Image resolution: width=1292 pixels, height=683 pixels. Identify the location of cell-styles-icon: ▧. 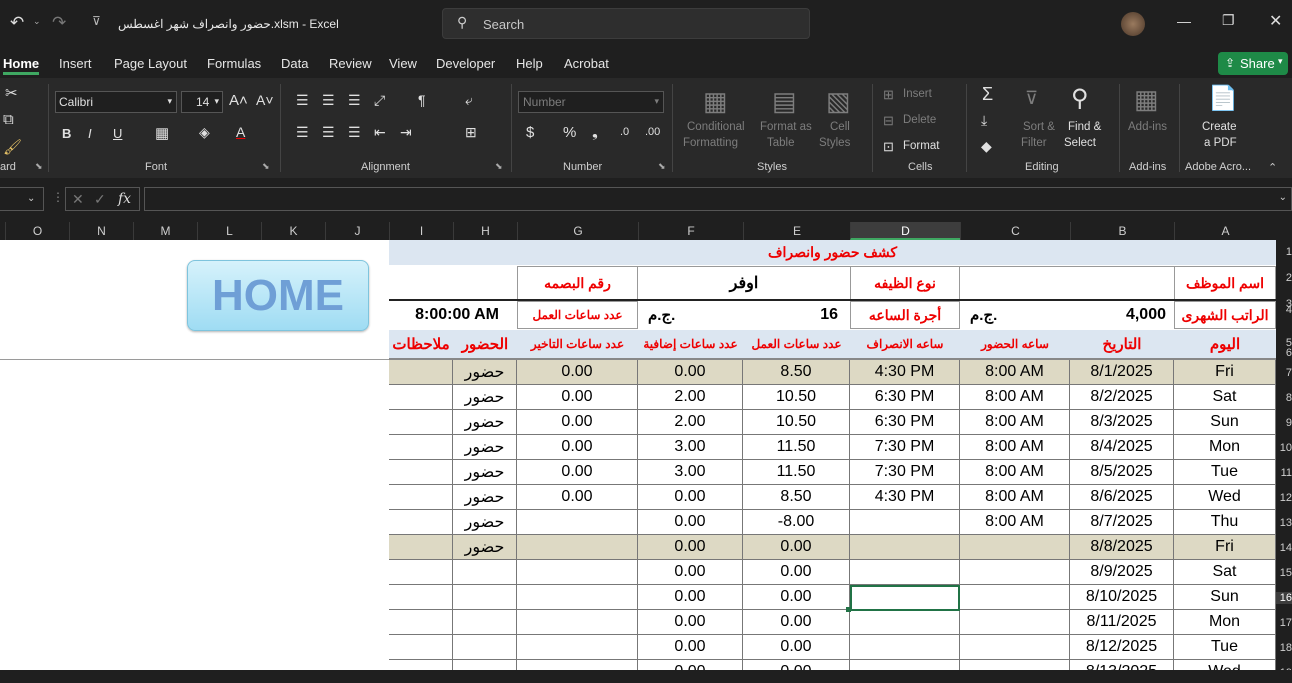
(838, 101).